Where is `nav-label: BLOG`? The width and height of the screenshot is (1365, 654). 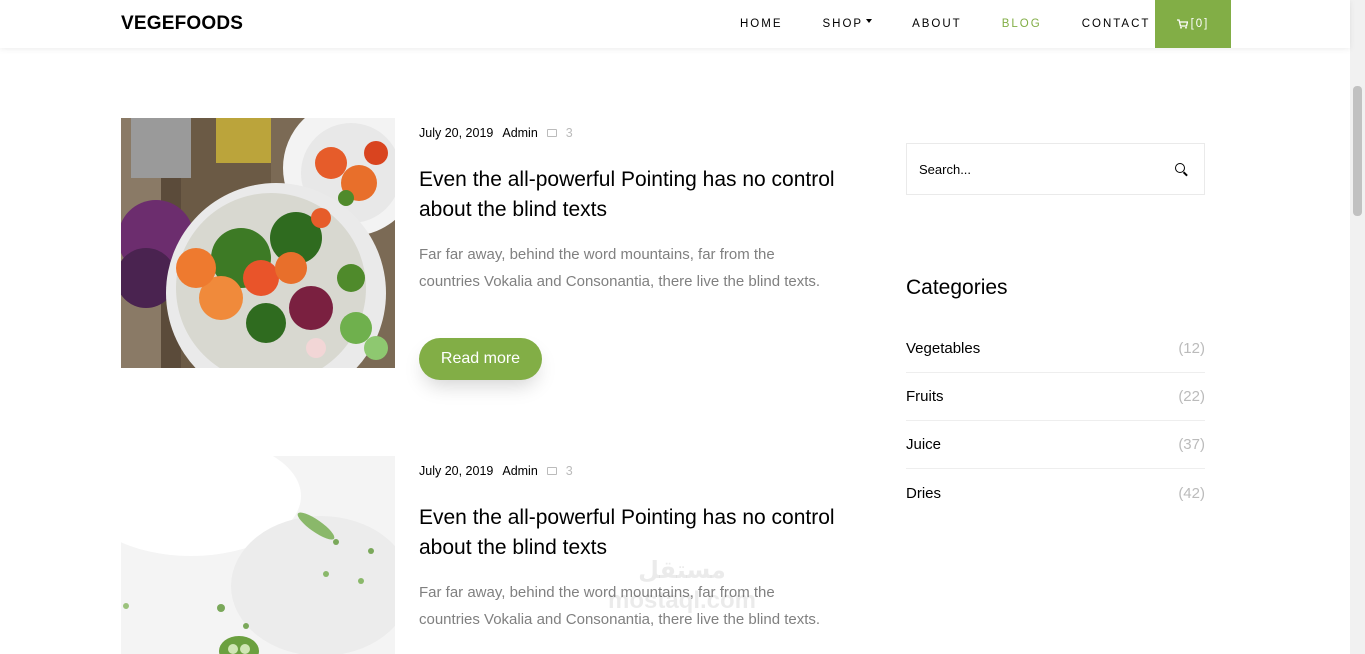 nav-label: BLOG is located at coordinates (1021, 24).